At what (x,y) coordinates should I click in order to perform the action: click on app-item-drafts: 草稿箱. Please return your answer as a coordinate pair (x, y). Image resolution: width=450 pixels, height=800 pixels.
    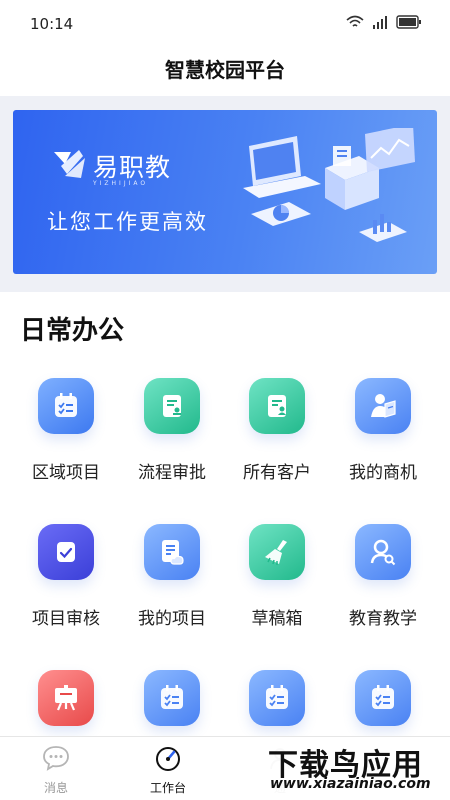
    Looking at the image, I should click on (277, 576).